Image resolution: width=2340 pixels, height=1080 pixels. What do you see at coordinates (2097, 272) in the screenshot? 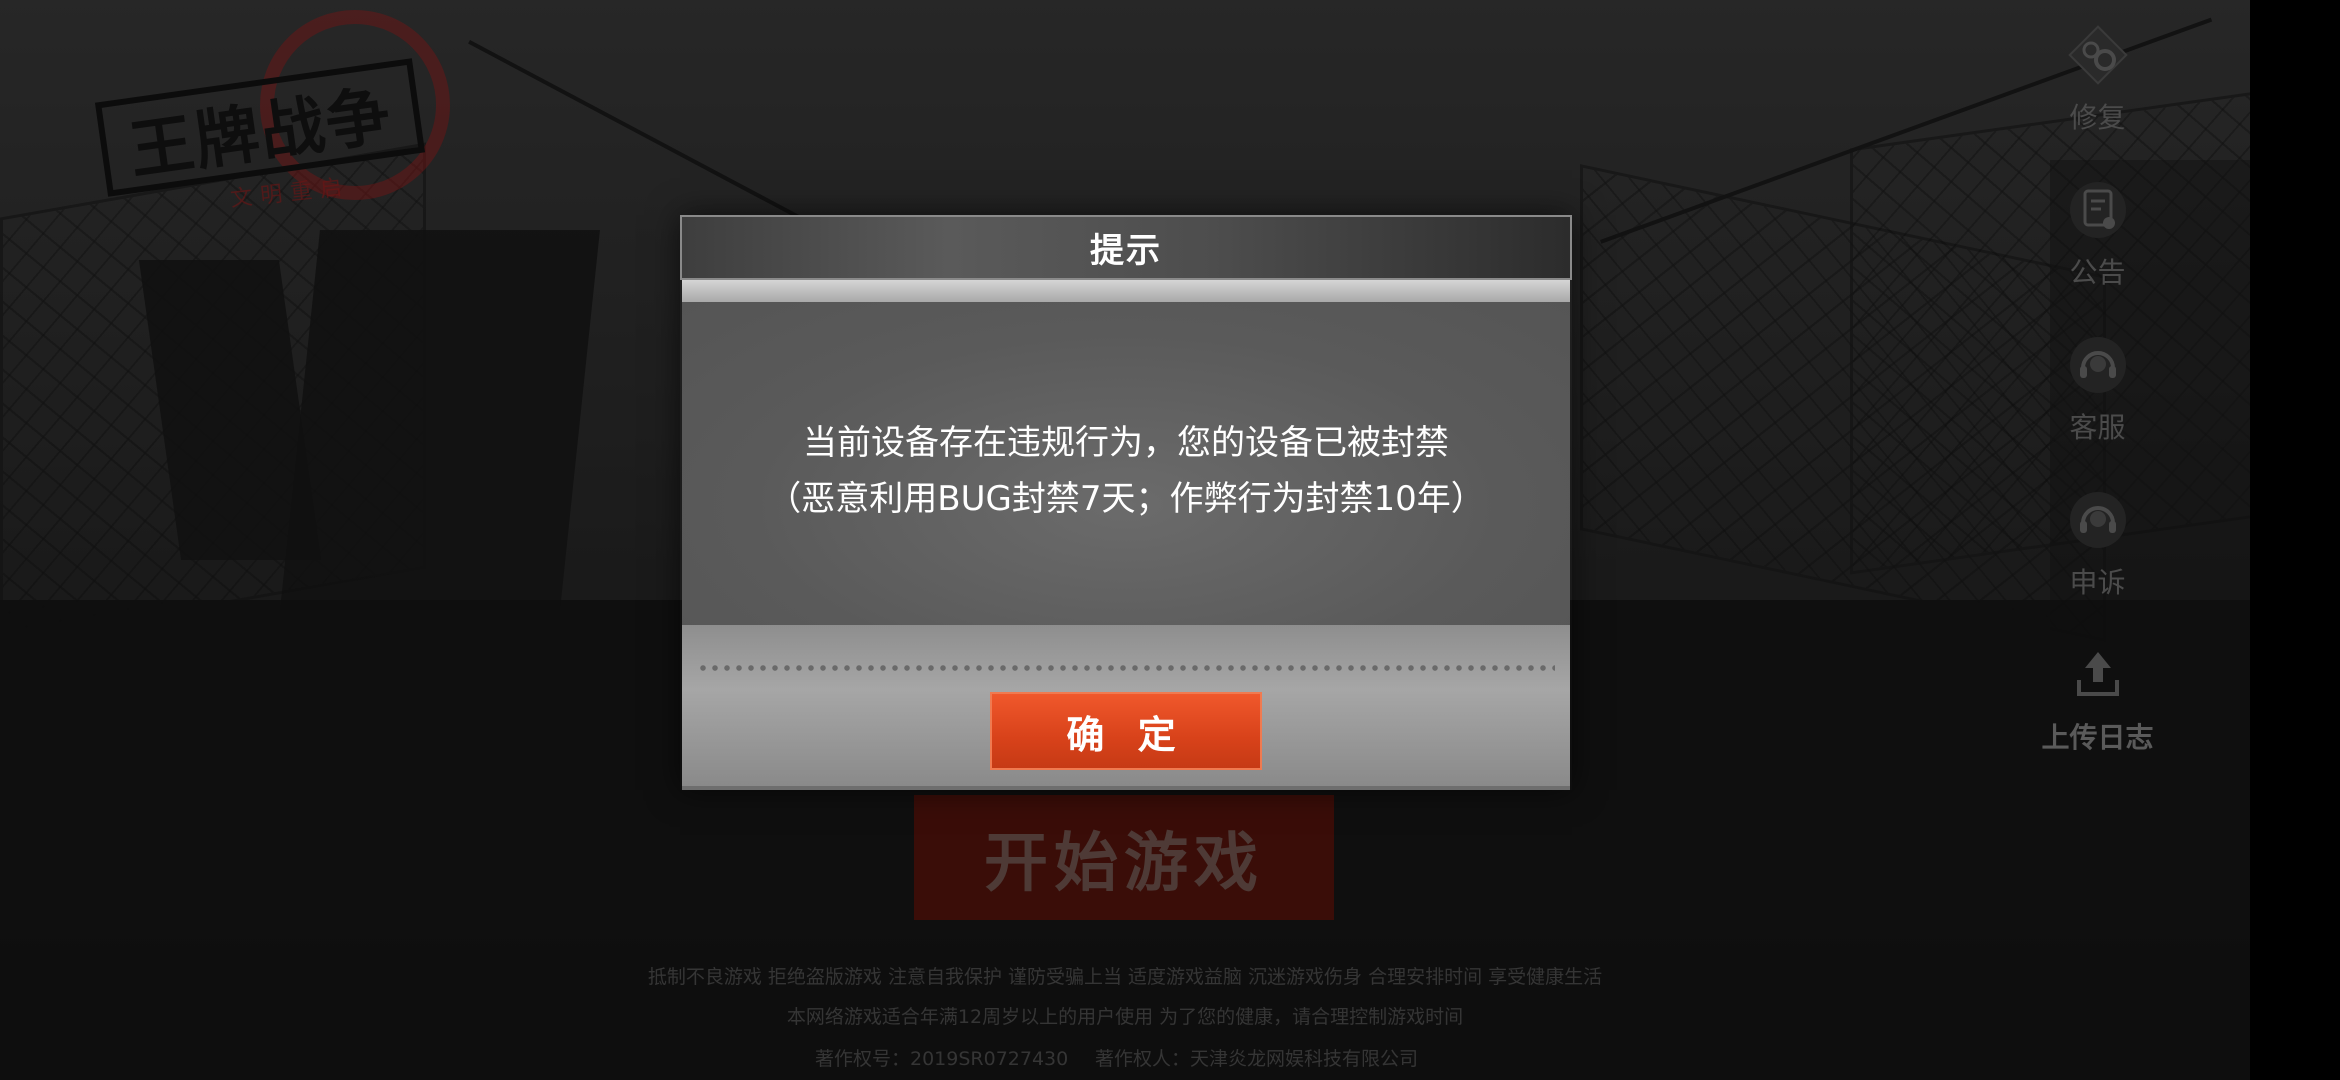
I see `sidebar-item-label: 公告` at bounding box center [2097, 272].